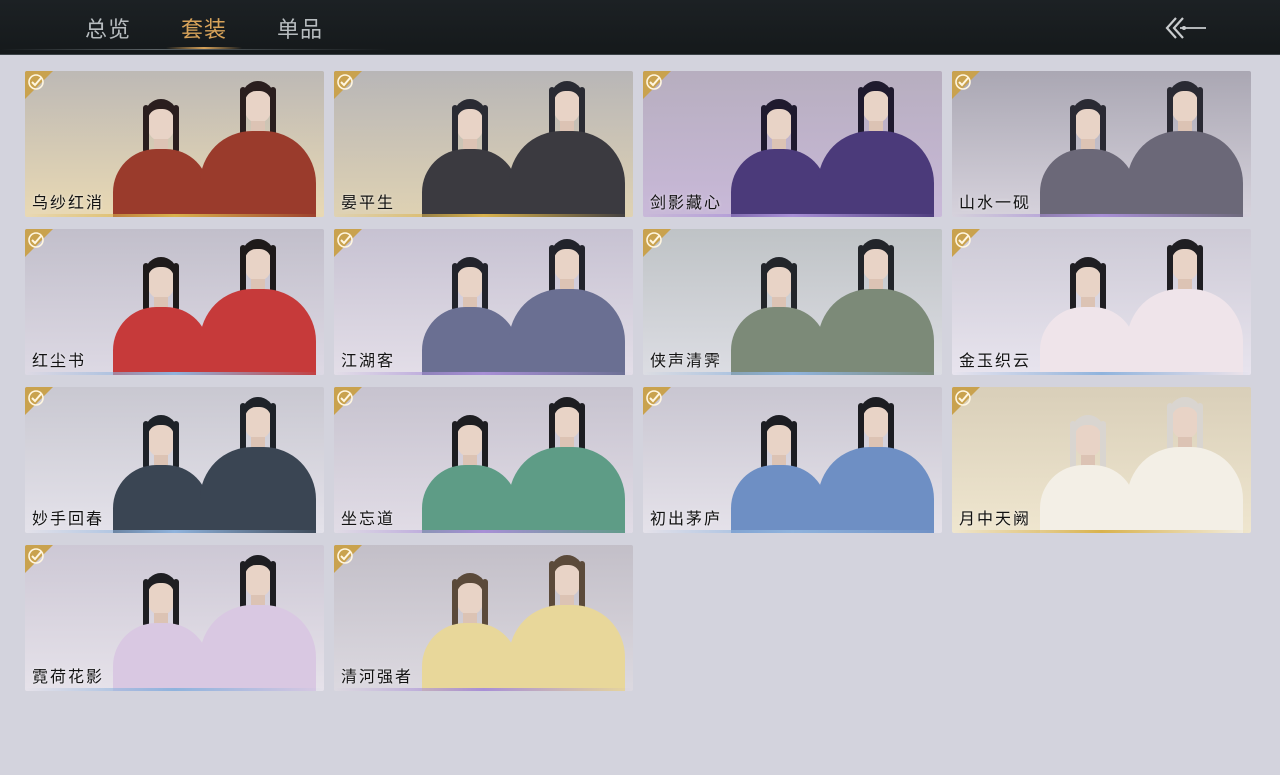  What do you see at coordinates (368, 202) in the screenshot?
I see `outfit-name-label: 晏平生` at bounding box center [368, 202].